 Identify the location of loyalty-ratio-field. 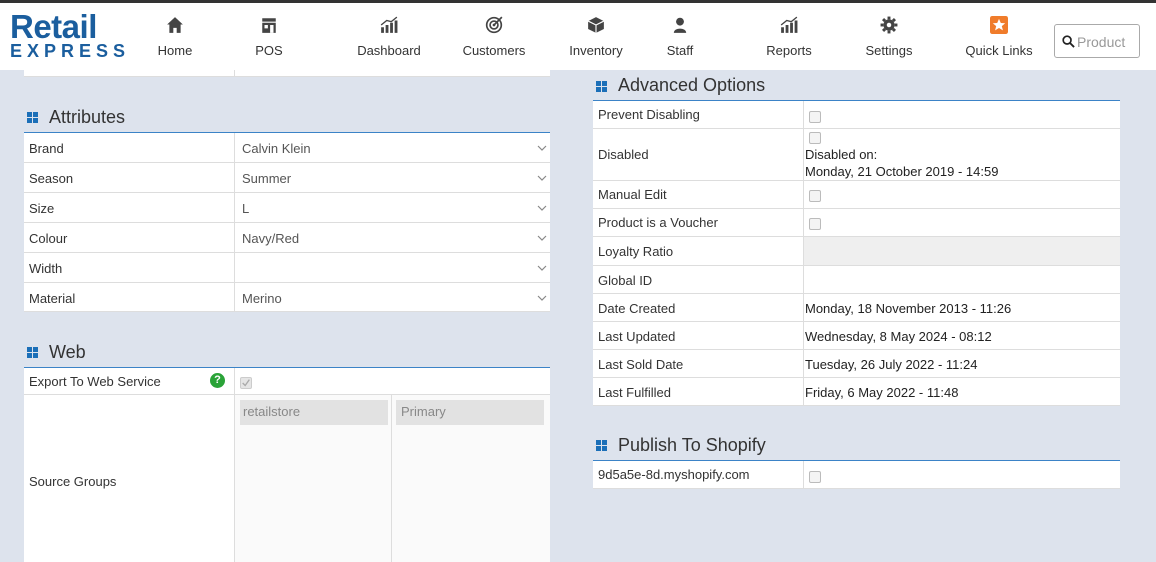
(962, 251).